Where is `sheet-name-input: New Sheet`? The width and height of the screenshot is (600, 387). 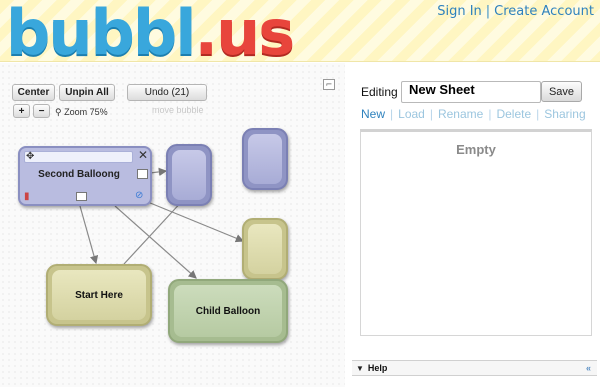
sheet-name-input: New Sheet is located at coordinates (471, 92).